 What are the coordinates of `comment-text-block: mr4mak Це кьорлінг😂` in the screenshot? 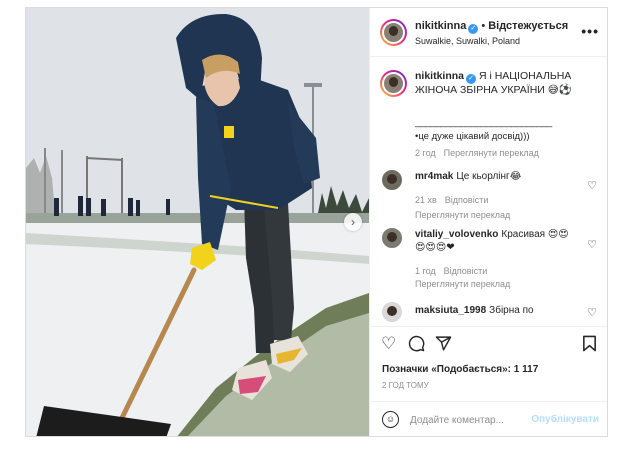 It's located at (495, 176).